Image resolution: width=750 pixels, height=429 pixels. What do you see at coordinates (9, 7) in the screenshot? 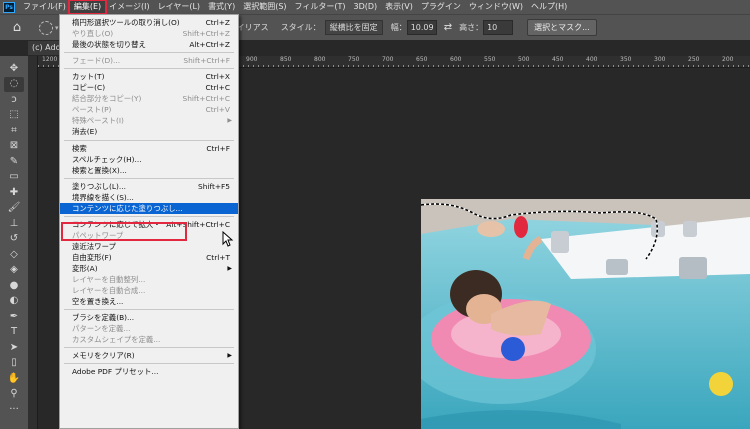
I see `photoshop-logo-icon: Ps` at bounding box center [9, 7].